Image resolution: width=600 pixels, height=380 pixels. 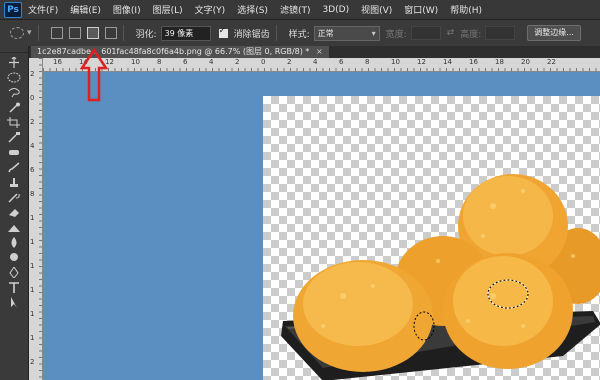 I want to click on path-select-tool-icon, so click(x=14, y=302).